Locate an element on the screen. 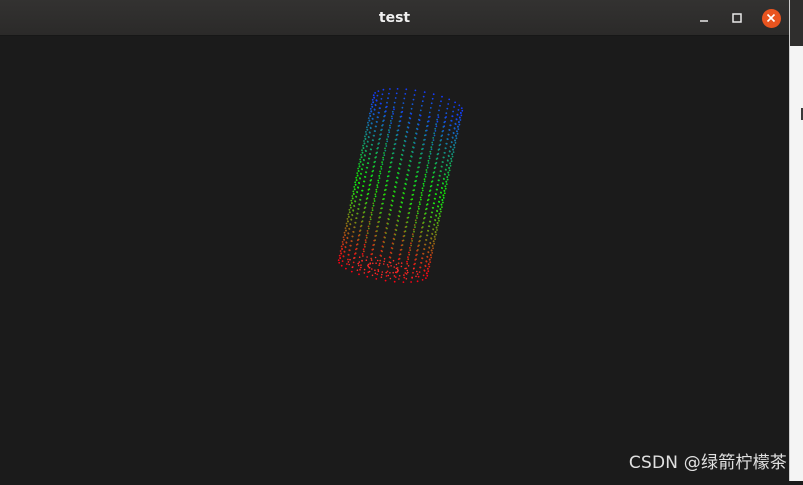 The width and height of the screenshot is (803, 485). point-cloud-points is located at coordinates (400, 185).